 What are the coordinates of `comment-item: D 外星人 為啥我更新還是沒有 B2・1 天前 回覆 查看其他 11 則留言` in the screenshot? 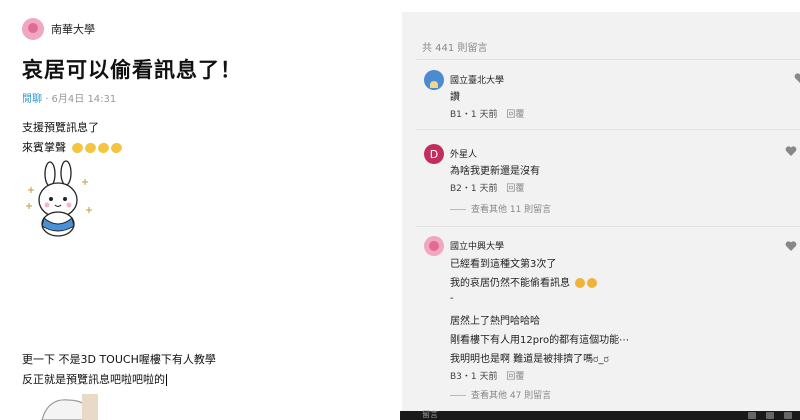 It's located at (612, 184).